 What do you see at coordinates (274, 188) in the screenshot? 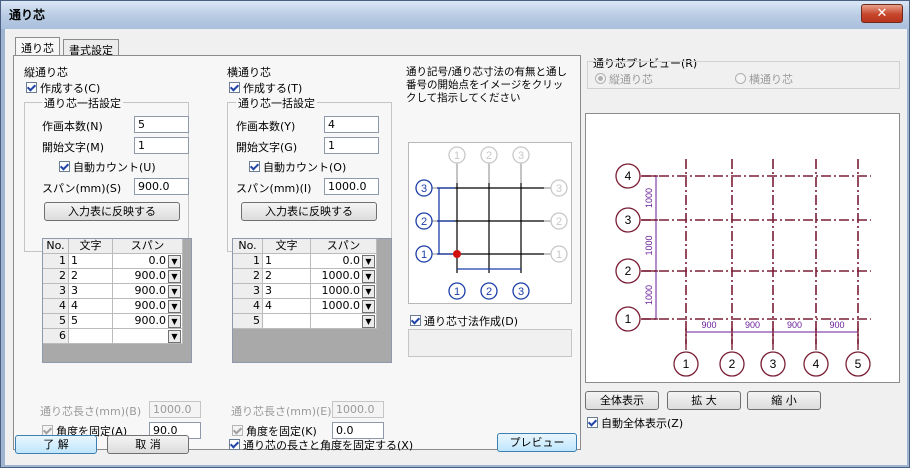
I see `horizontal-span-label: スパン(mm)(I)` at bounding box center [274, 188].